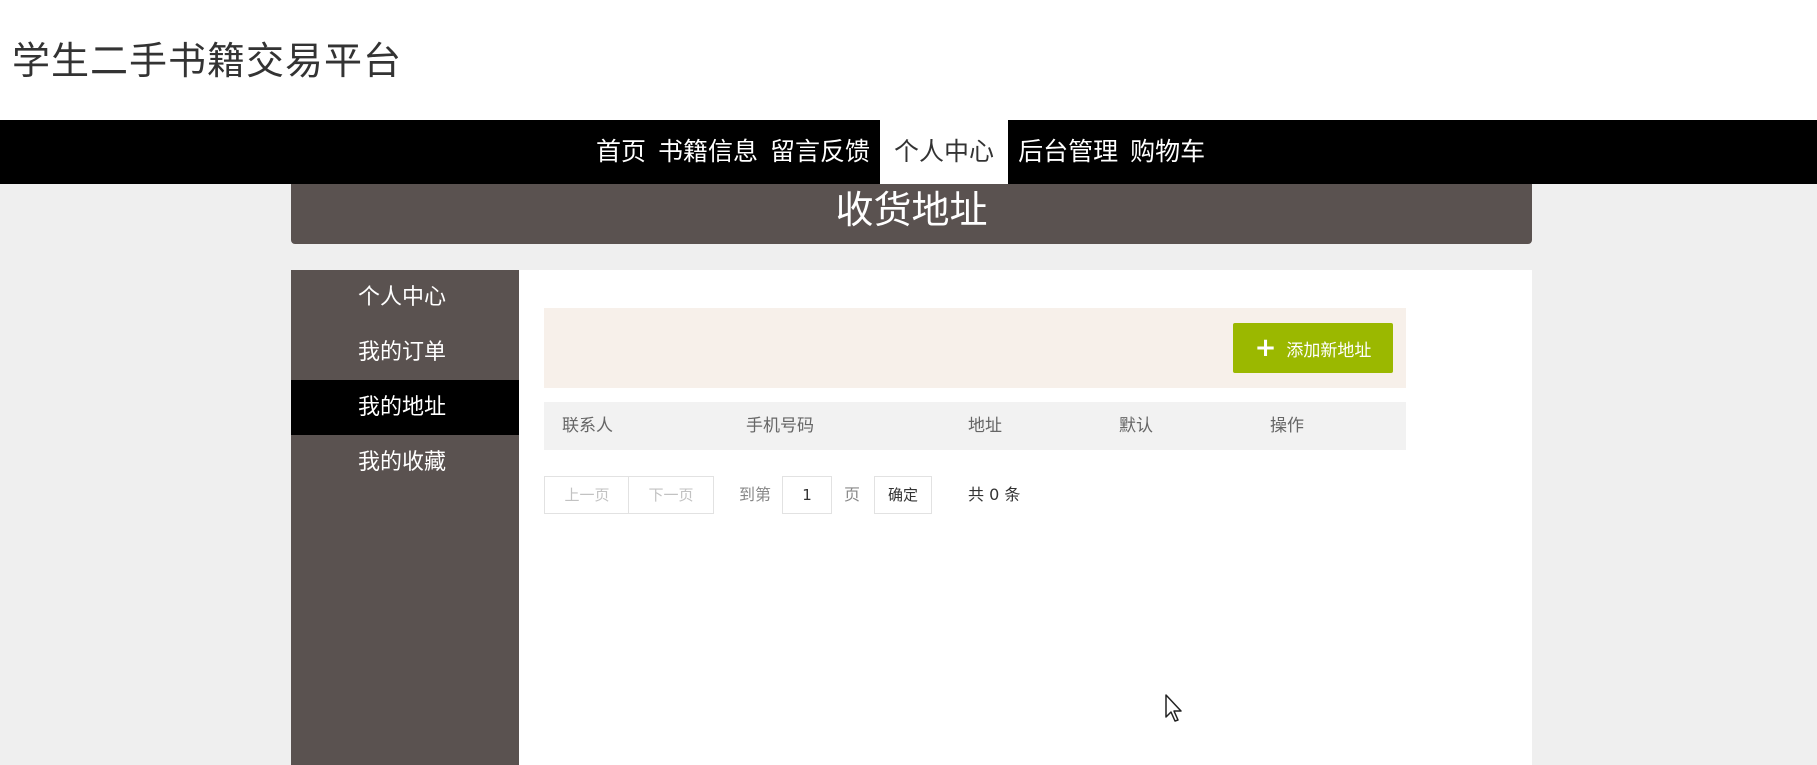 This screenshot has height=765, width=1817. I want to click on column-header-address: 地址, so click(985, 426).